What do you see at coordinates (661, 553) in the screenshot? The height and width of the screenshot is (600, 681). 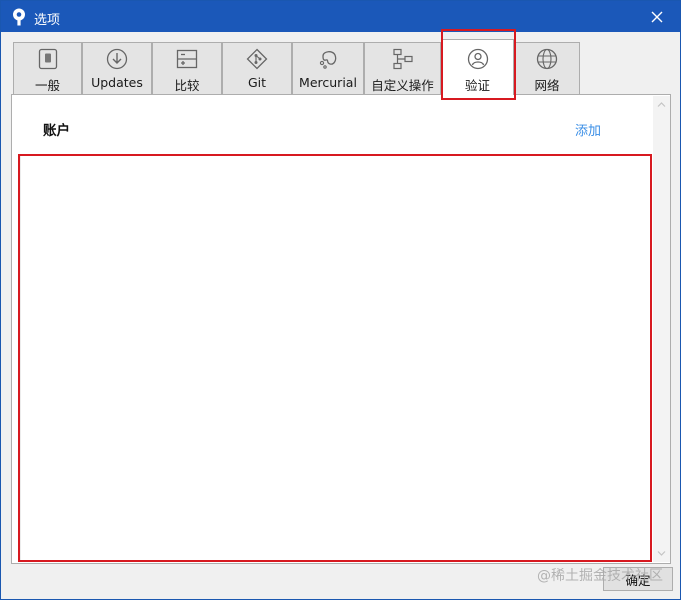 I see `scroll-down-icon` at bounding box center [661, 553].